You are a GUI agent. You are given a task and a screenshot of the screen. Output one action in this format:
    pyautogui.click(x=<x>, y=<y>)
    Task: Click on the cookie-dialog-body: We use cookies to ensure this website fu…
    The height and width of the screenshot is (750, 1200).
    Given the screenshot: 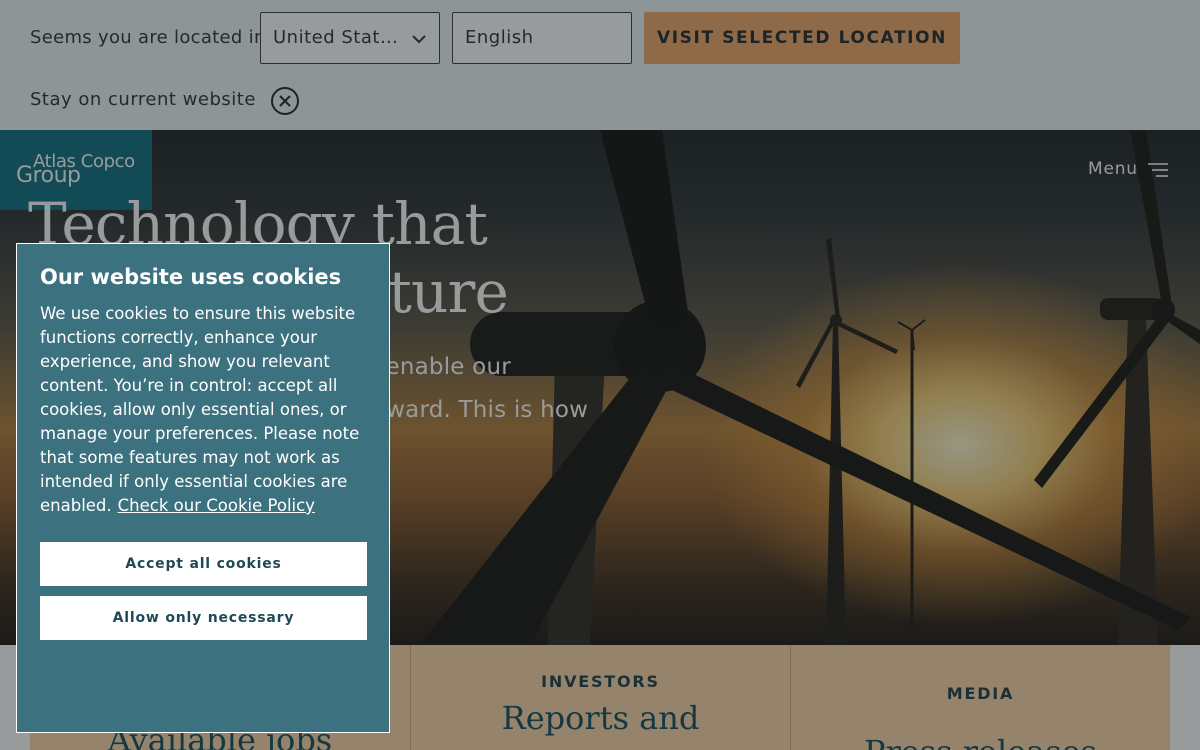 What is the action you would take?
    pyautogui.click(x=205, y=410)
    